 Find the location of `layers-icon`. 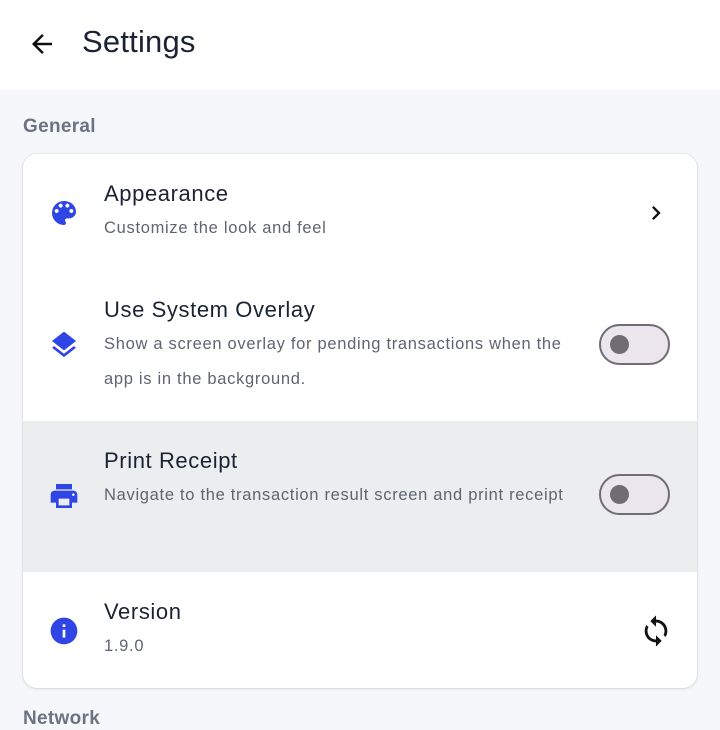

layers-icon is located at coordinates (64, 345).